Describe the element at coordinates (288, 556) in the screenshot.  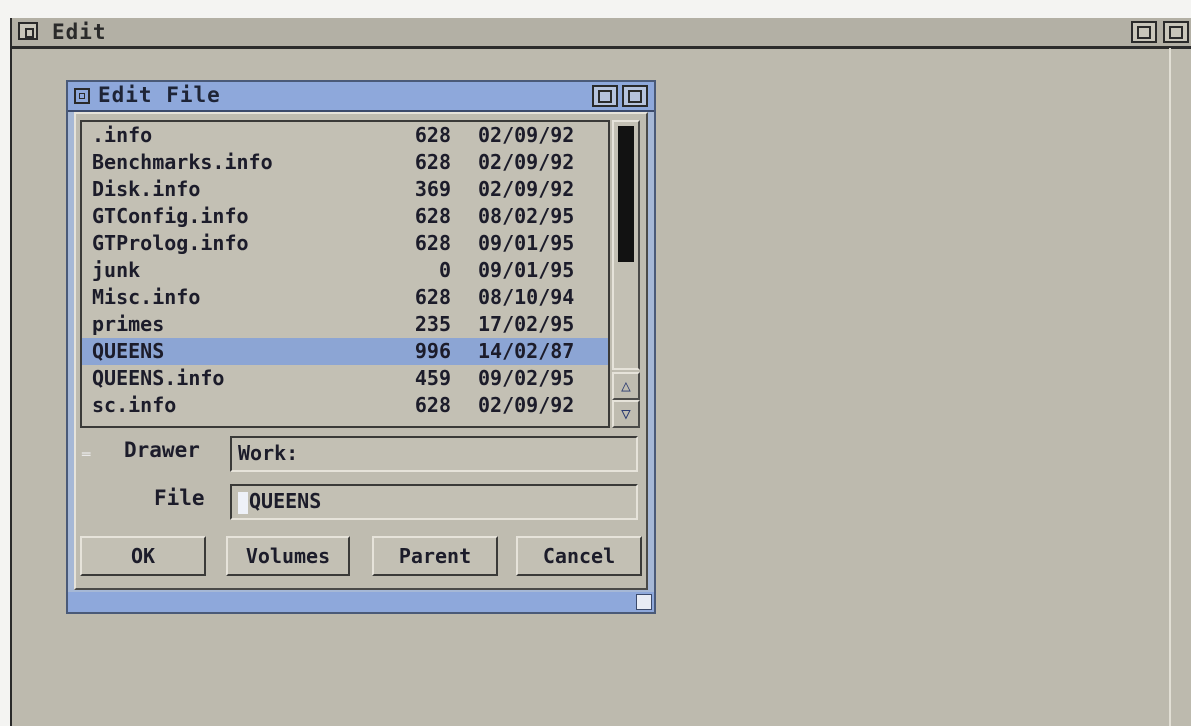
I see `volumes-button: Volumes` at that location.